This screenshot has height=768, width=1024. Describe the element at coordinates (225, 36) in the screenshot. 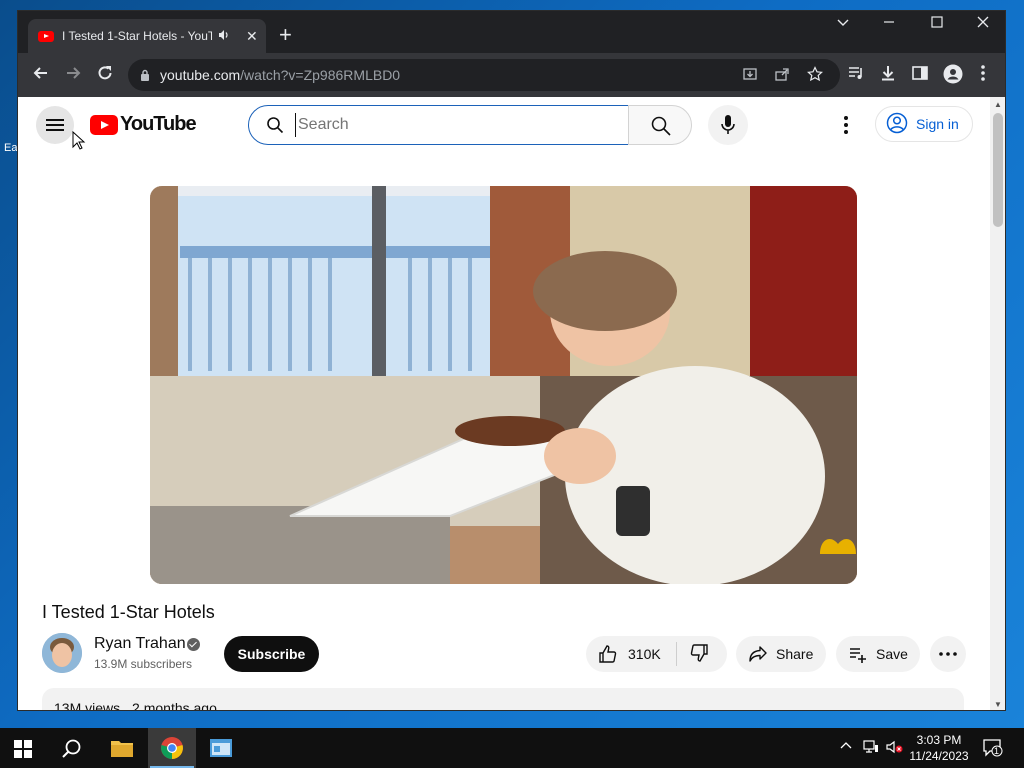

I see `speaker-icon` at that location.